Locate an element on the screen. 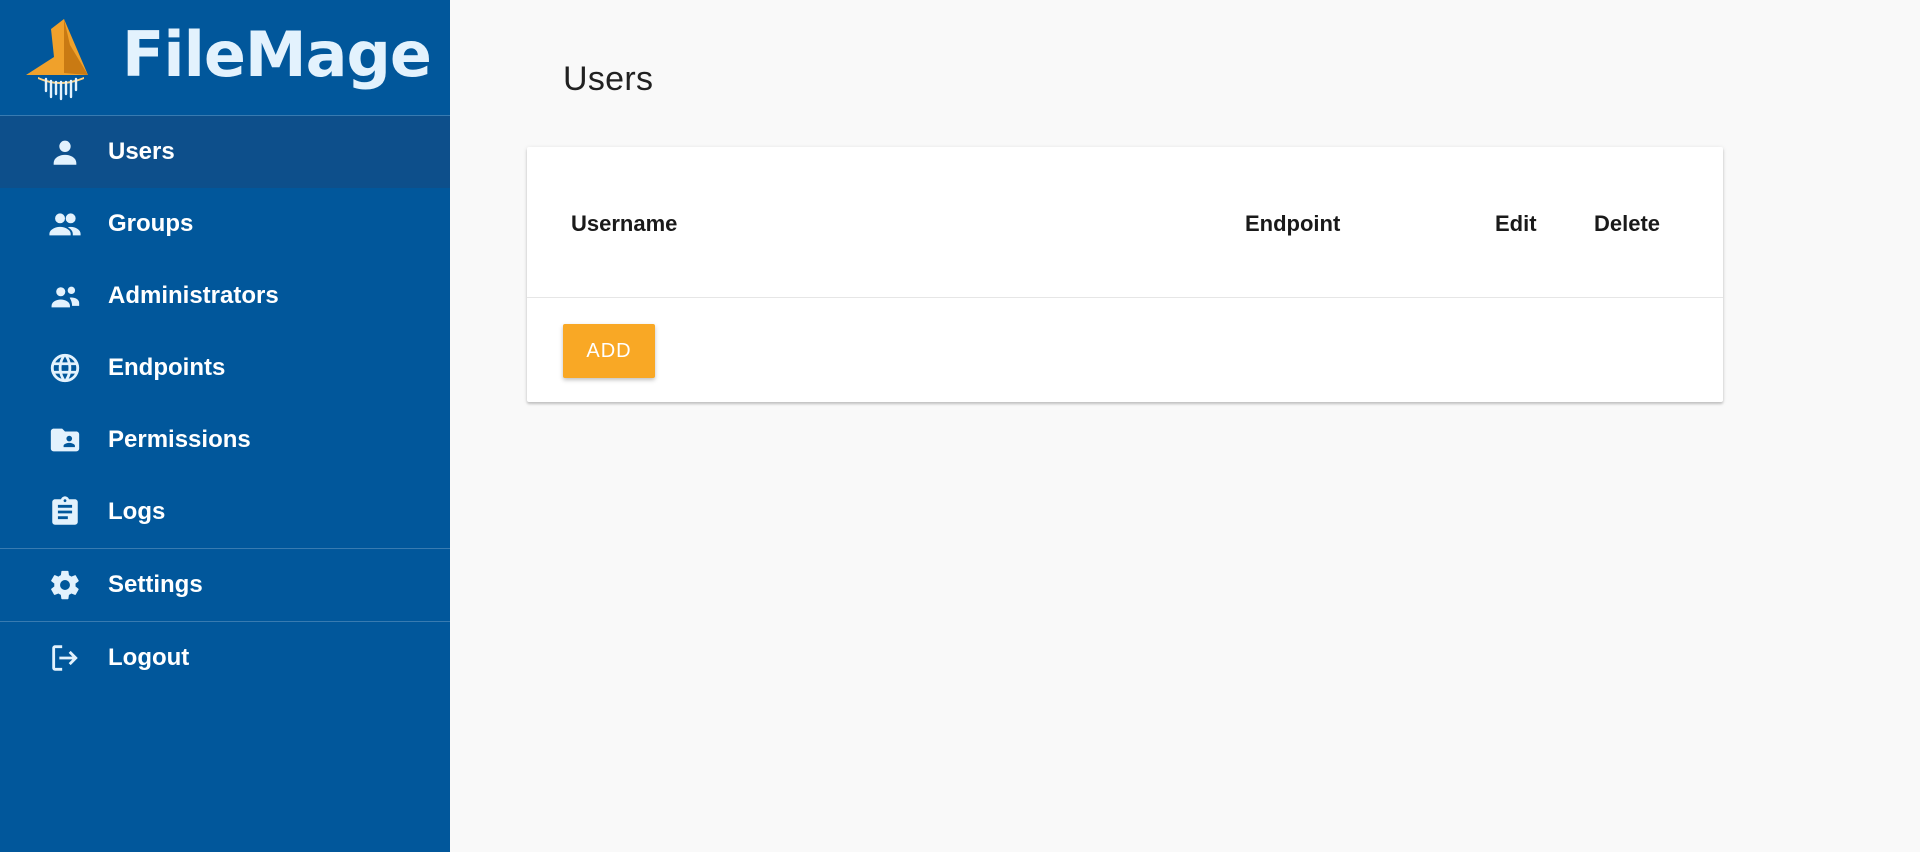 The width and height of the screenshot is (1920, 852). add-user-button: ADD is located at coordinates (609, 351).